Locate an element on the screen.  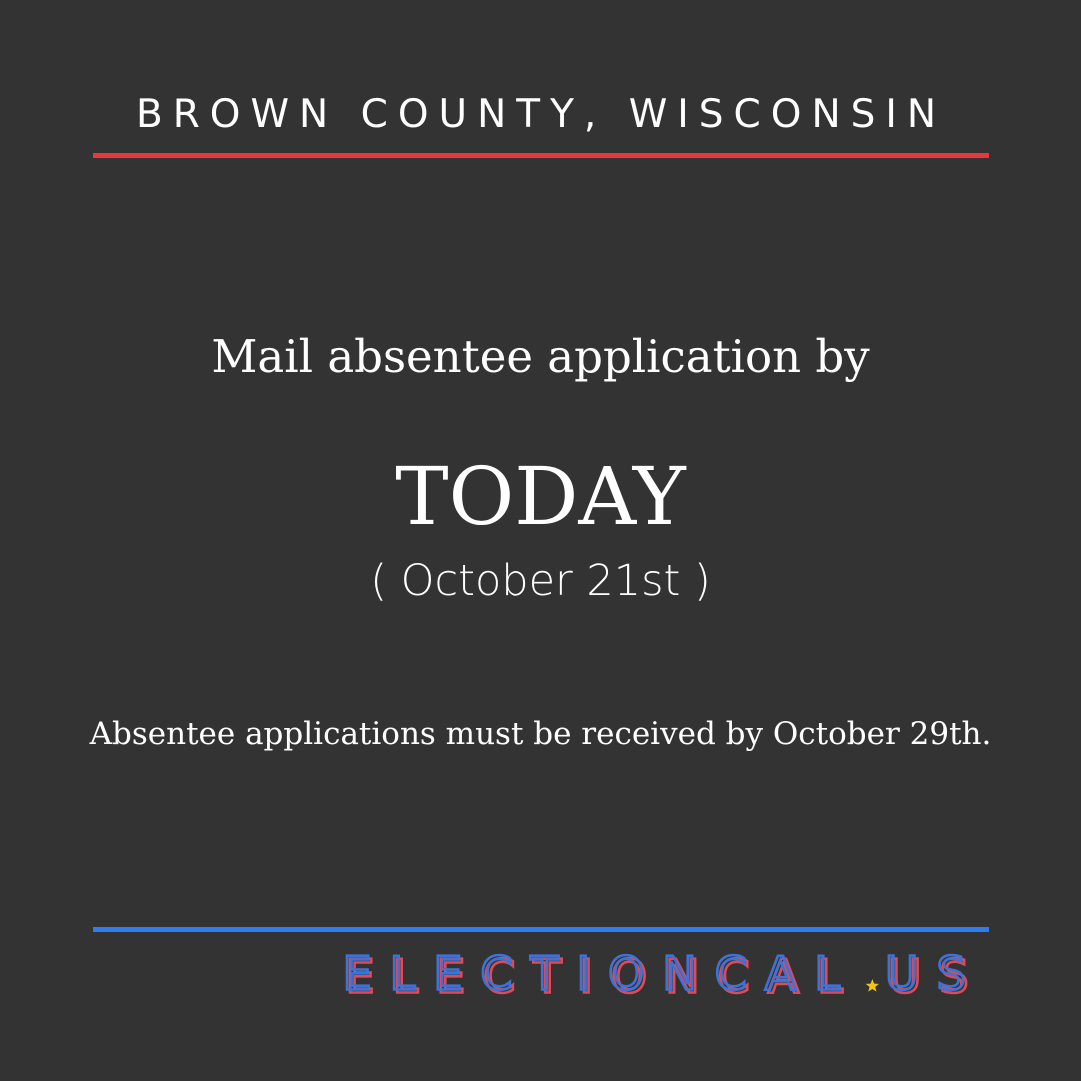
brand-name-tld: USUS is located at coordinates (934, 973).